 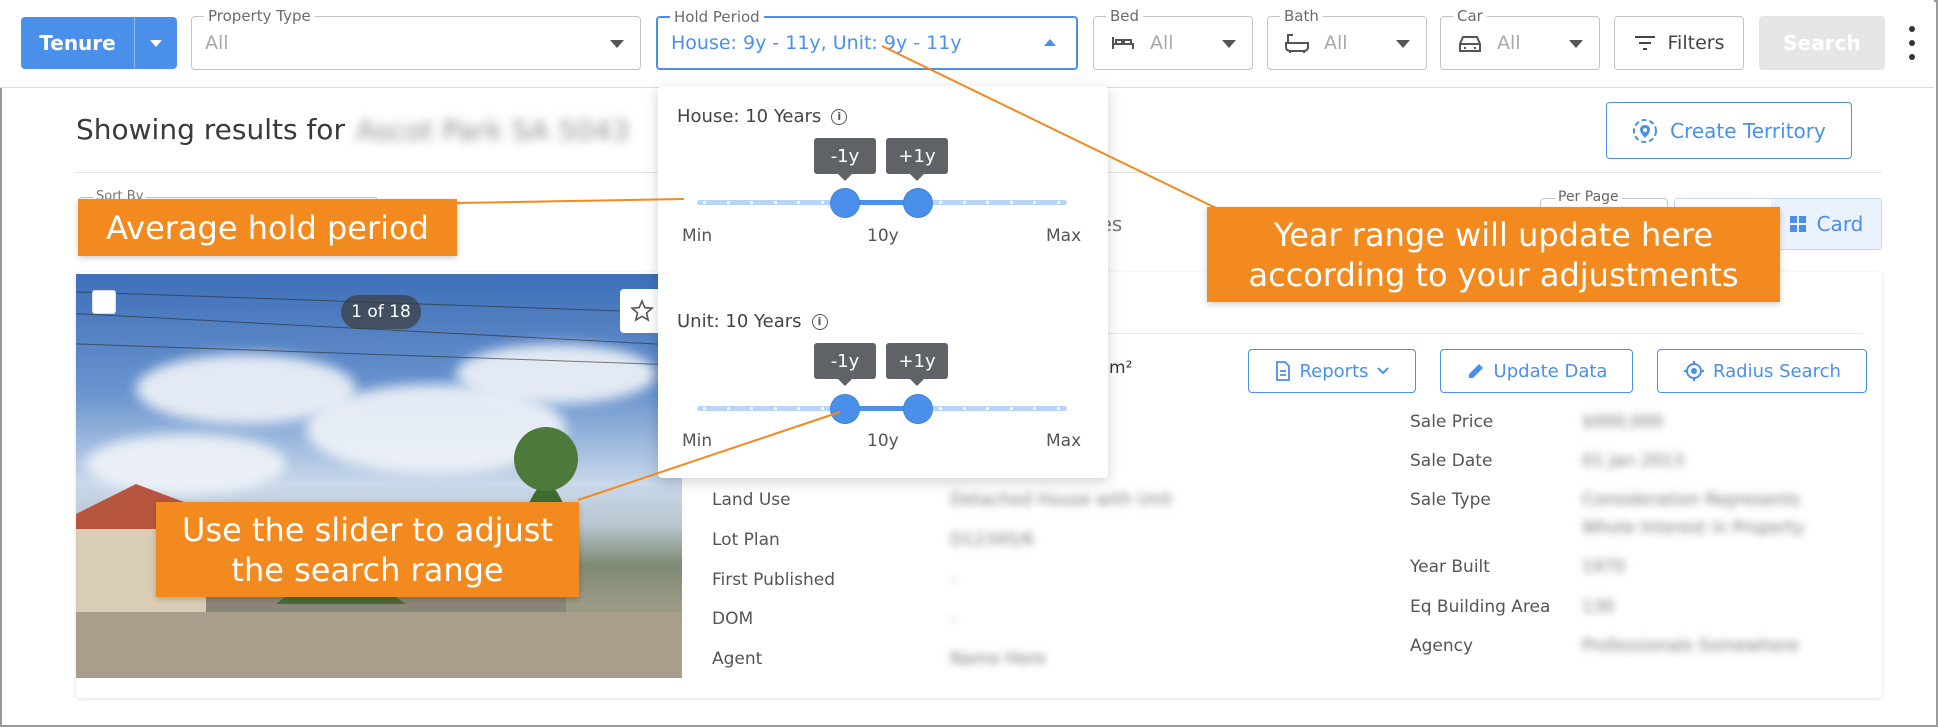 What do you see at coordinates (1332, 371) in the screenshot?
I see `reports-button: Reports` at bounding box center [1332, 371].